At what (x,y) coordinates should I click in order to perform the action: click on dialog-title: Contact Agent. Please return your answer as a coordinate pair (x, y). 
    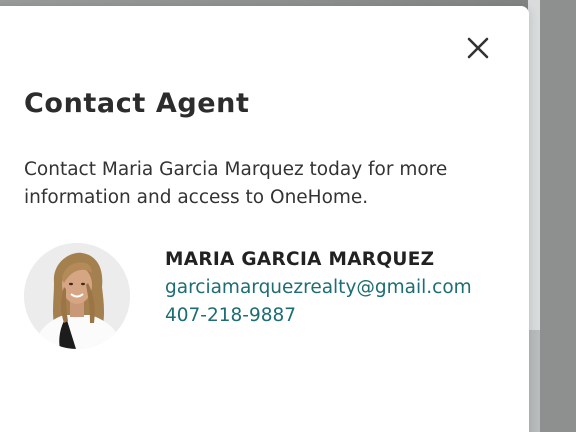
    Looking at the image, I should click on (137, 103).